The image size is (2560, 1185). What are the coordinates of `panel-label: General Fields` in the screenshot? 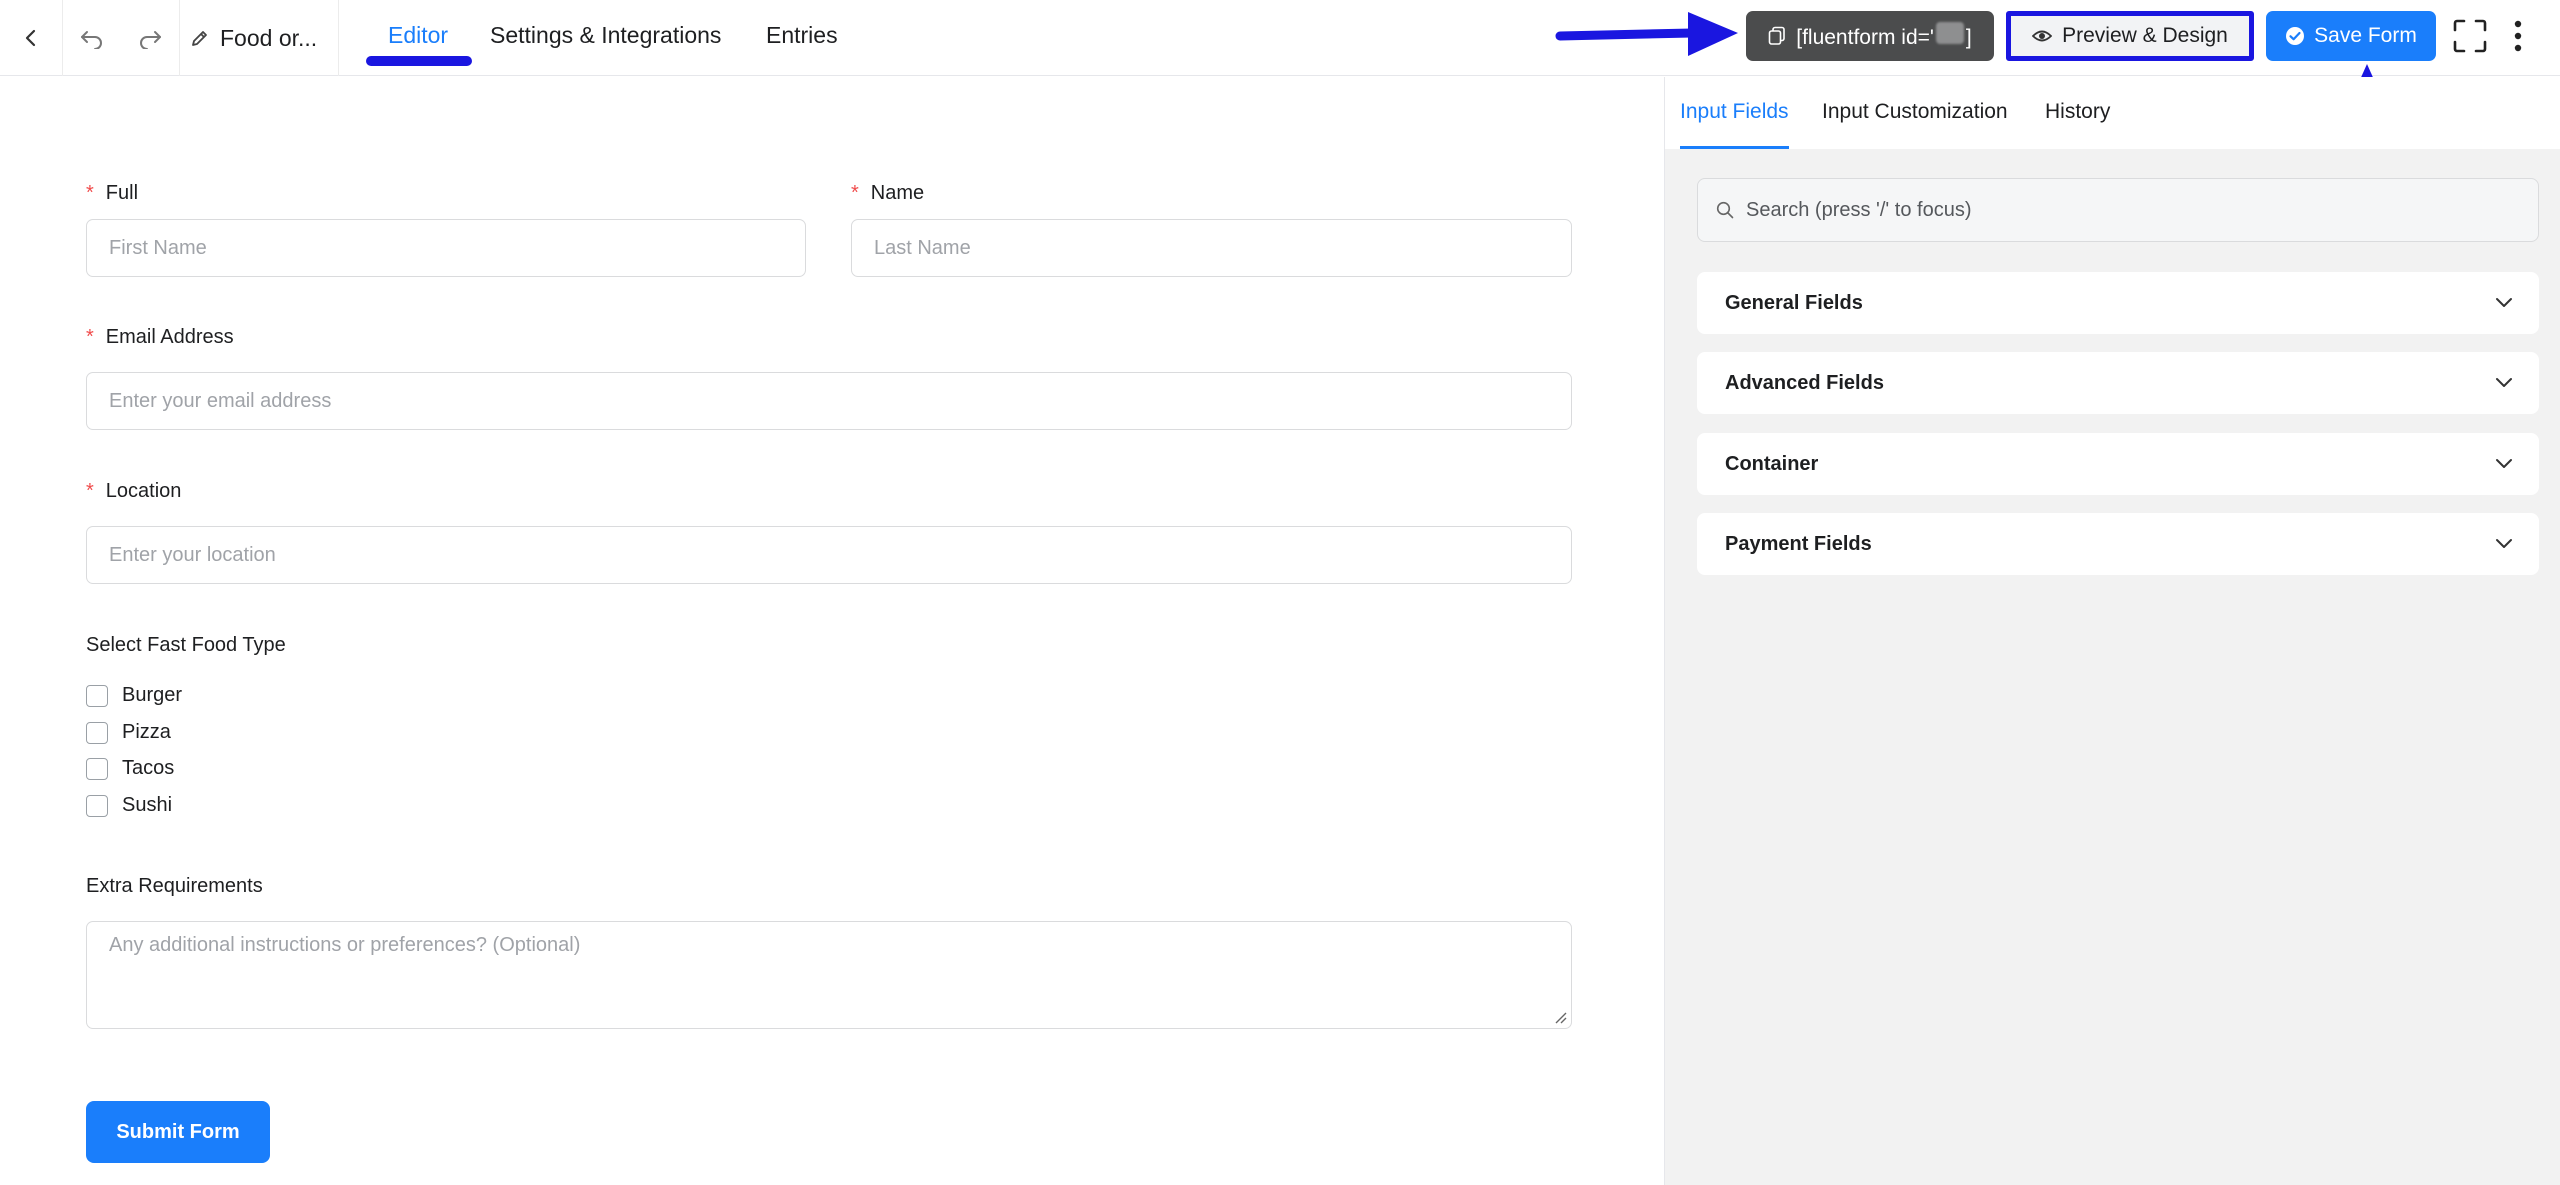 It's located at (1794, 302).